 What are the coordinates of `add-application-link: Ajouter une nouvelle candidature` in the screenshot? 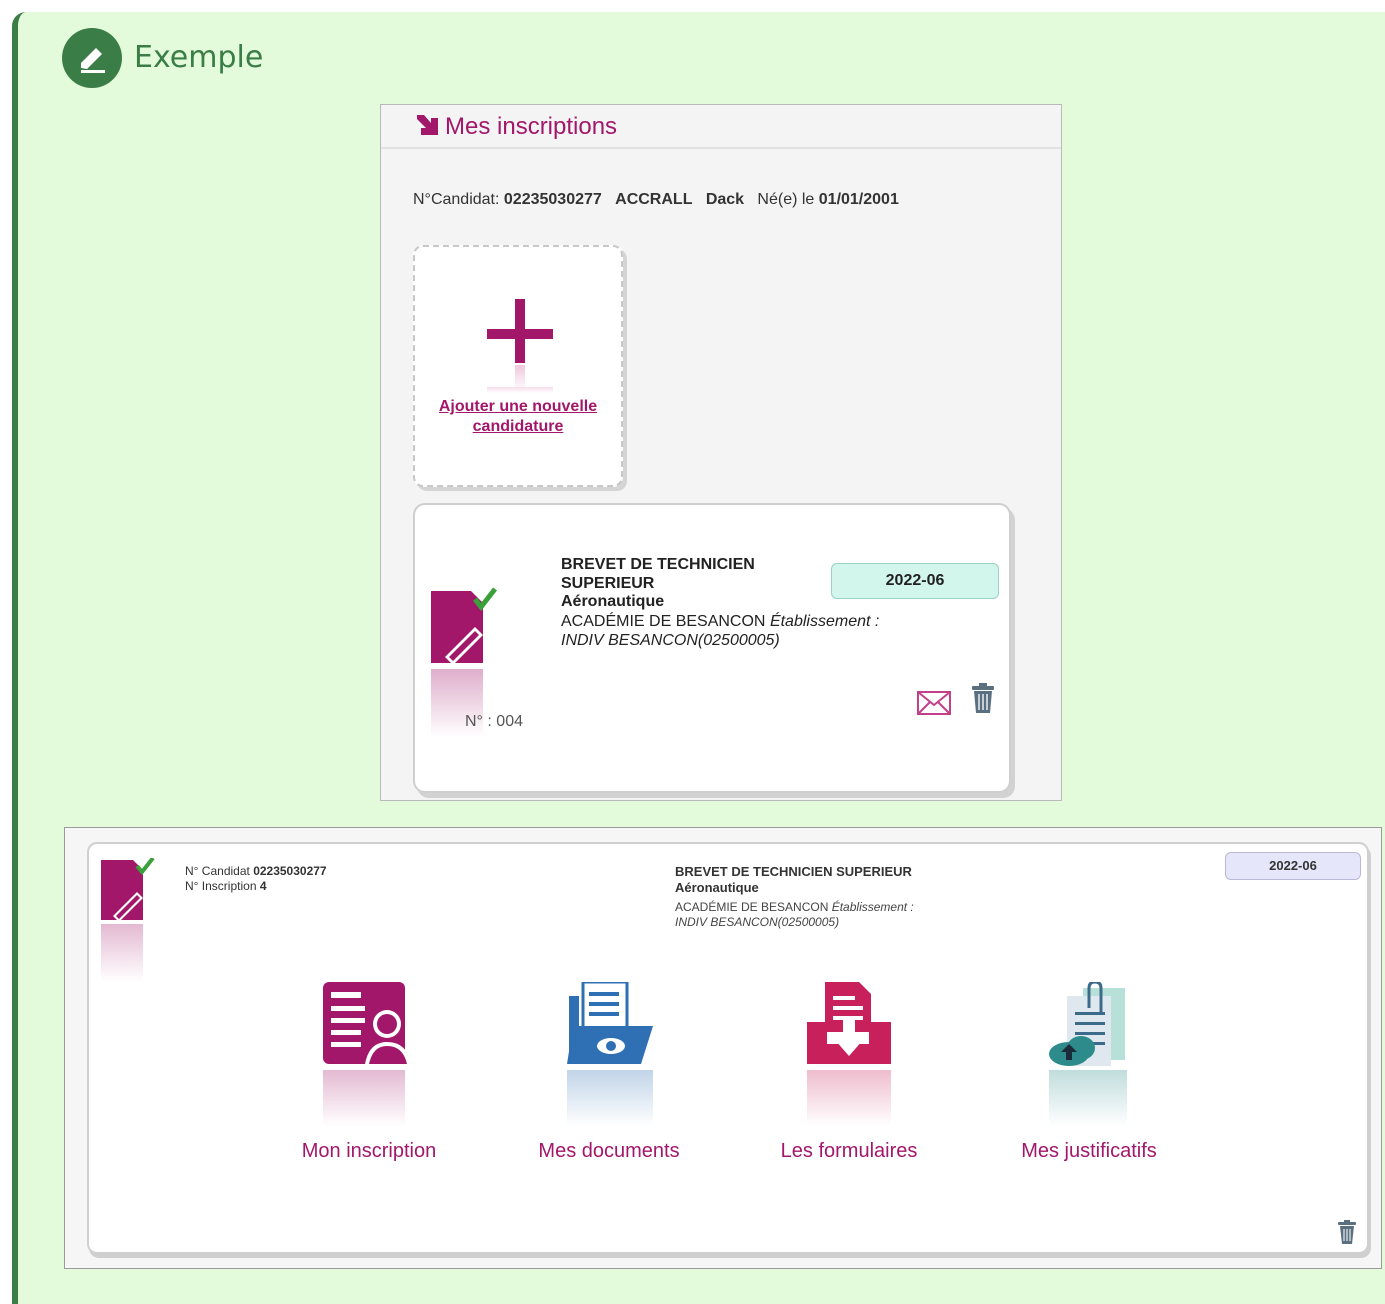 It's located at (518, 417).